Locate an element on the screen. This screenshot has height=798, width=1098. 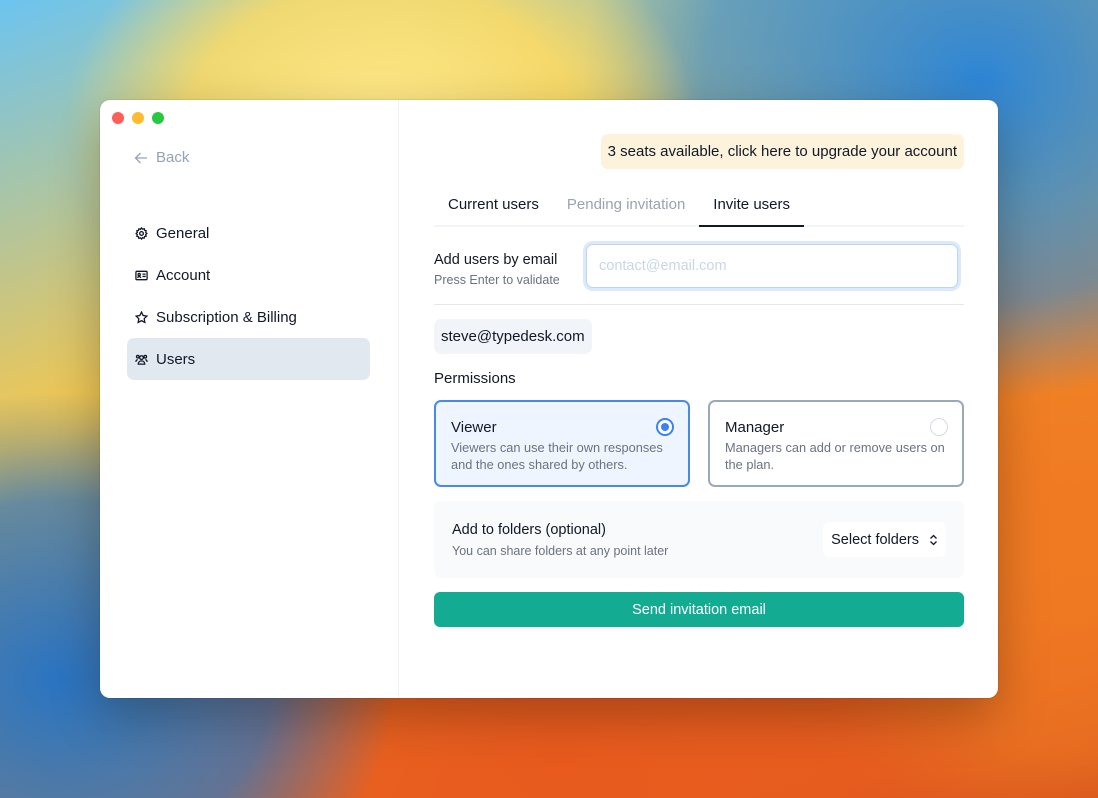
tab-current-users: Current users is located at coordinates (493, 210).